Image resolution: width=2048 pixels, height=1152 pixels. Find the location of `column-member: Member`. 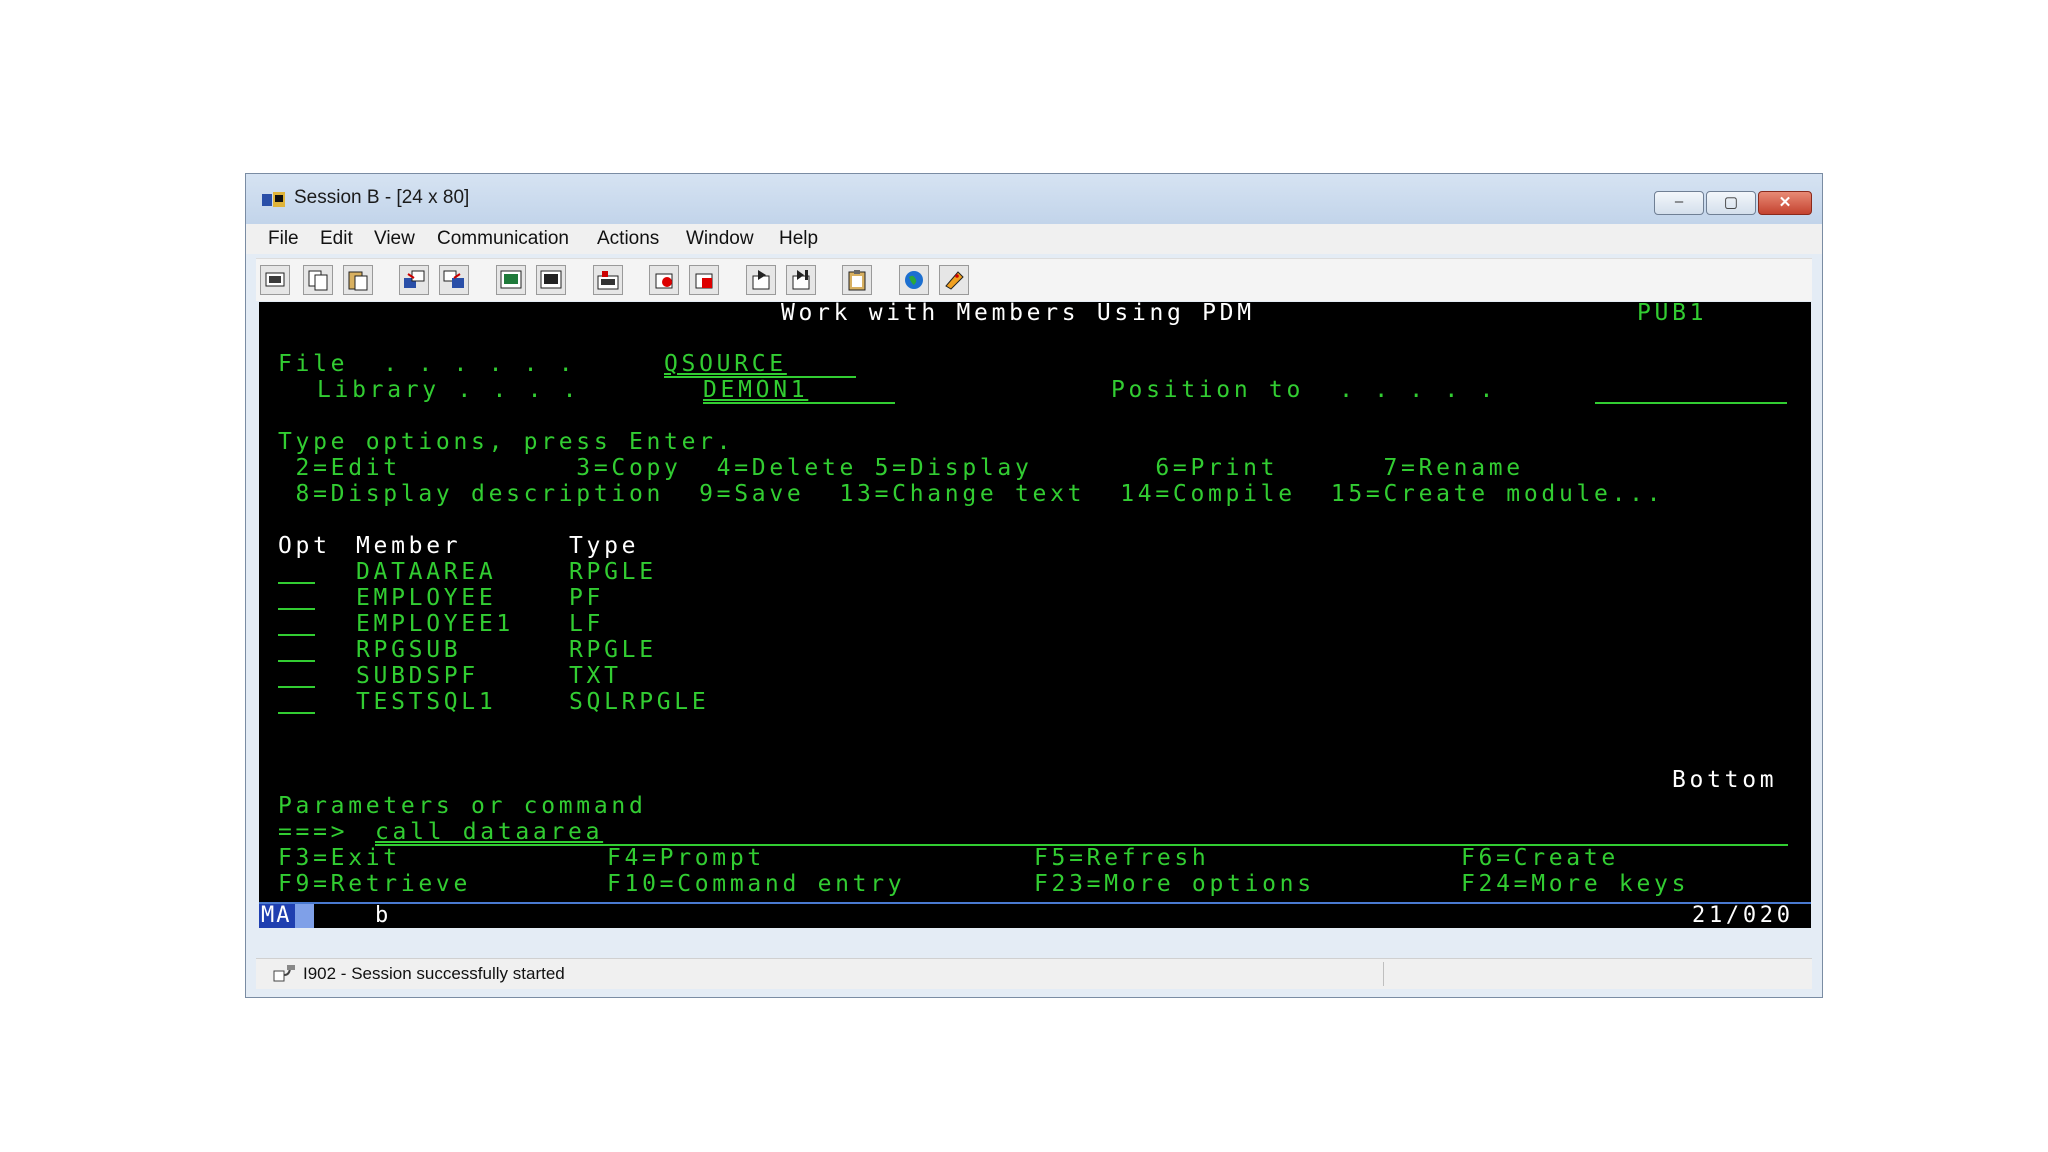

column-member: Member is located at coordinates (409, 546).